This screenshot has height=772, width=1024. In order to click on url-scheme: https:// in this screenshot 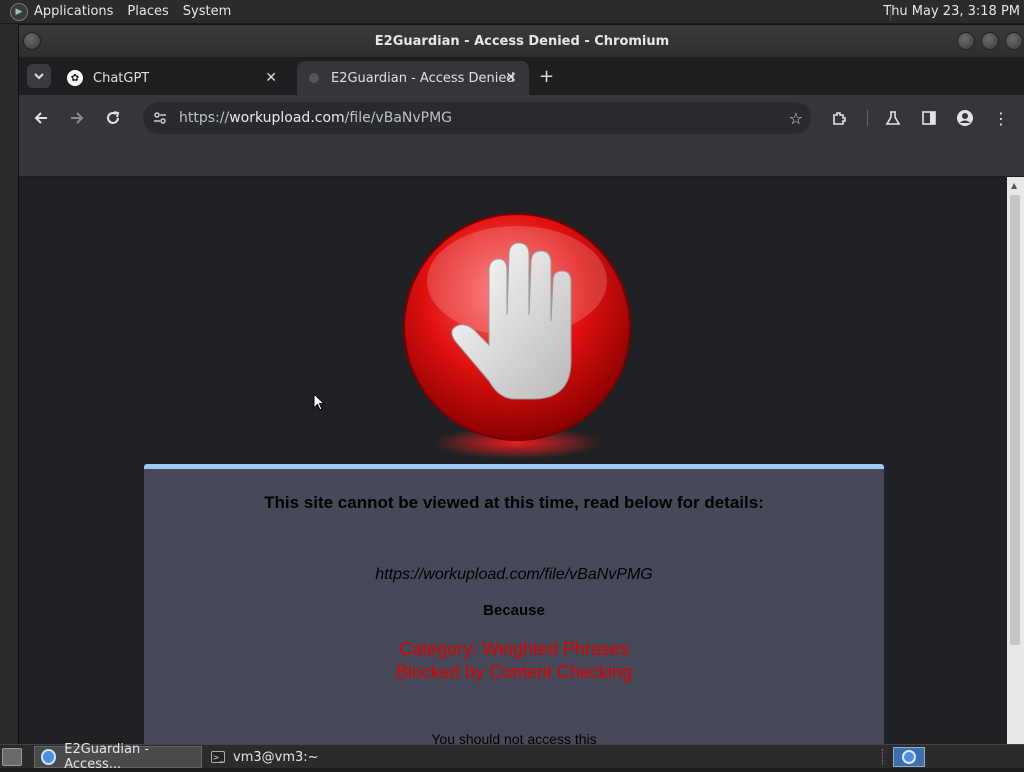, I will do `click(204, 118)`.